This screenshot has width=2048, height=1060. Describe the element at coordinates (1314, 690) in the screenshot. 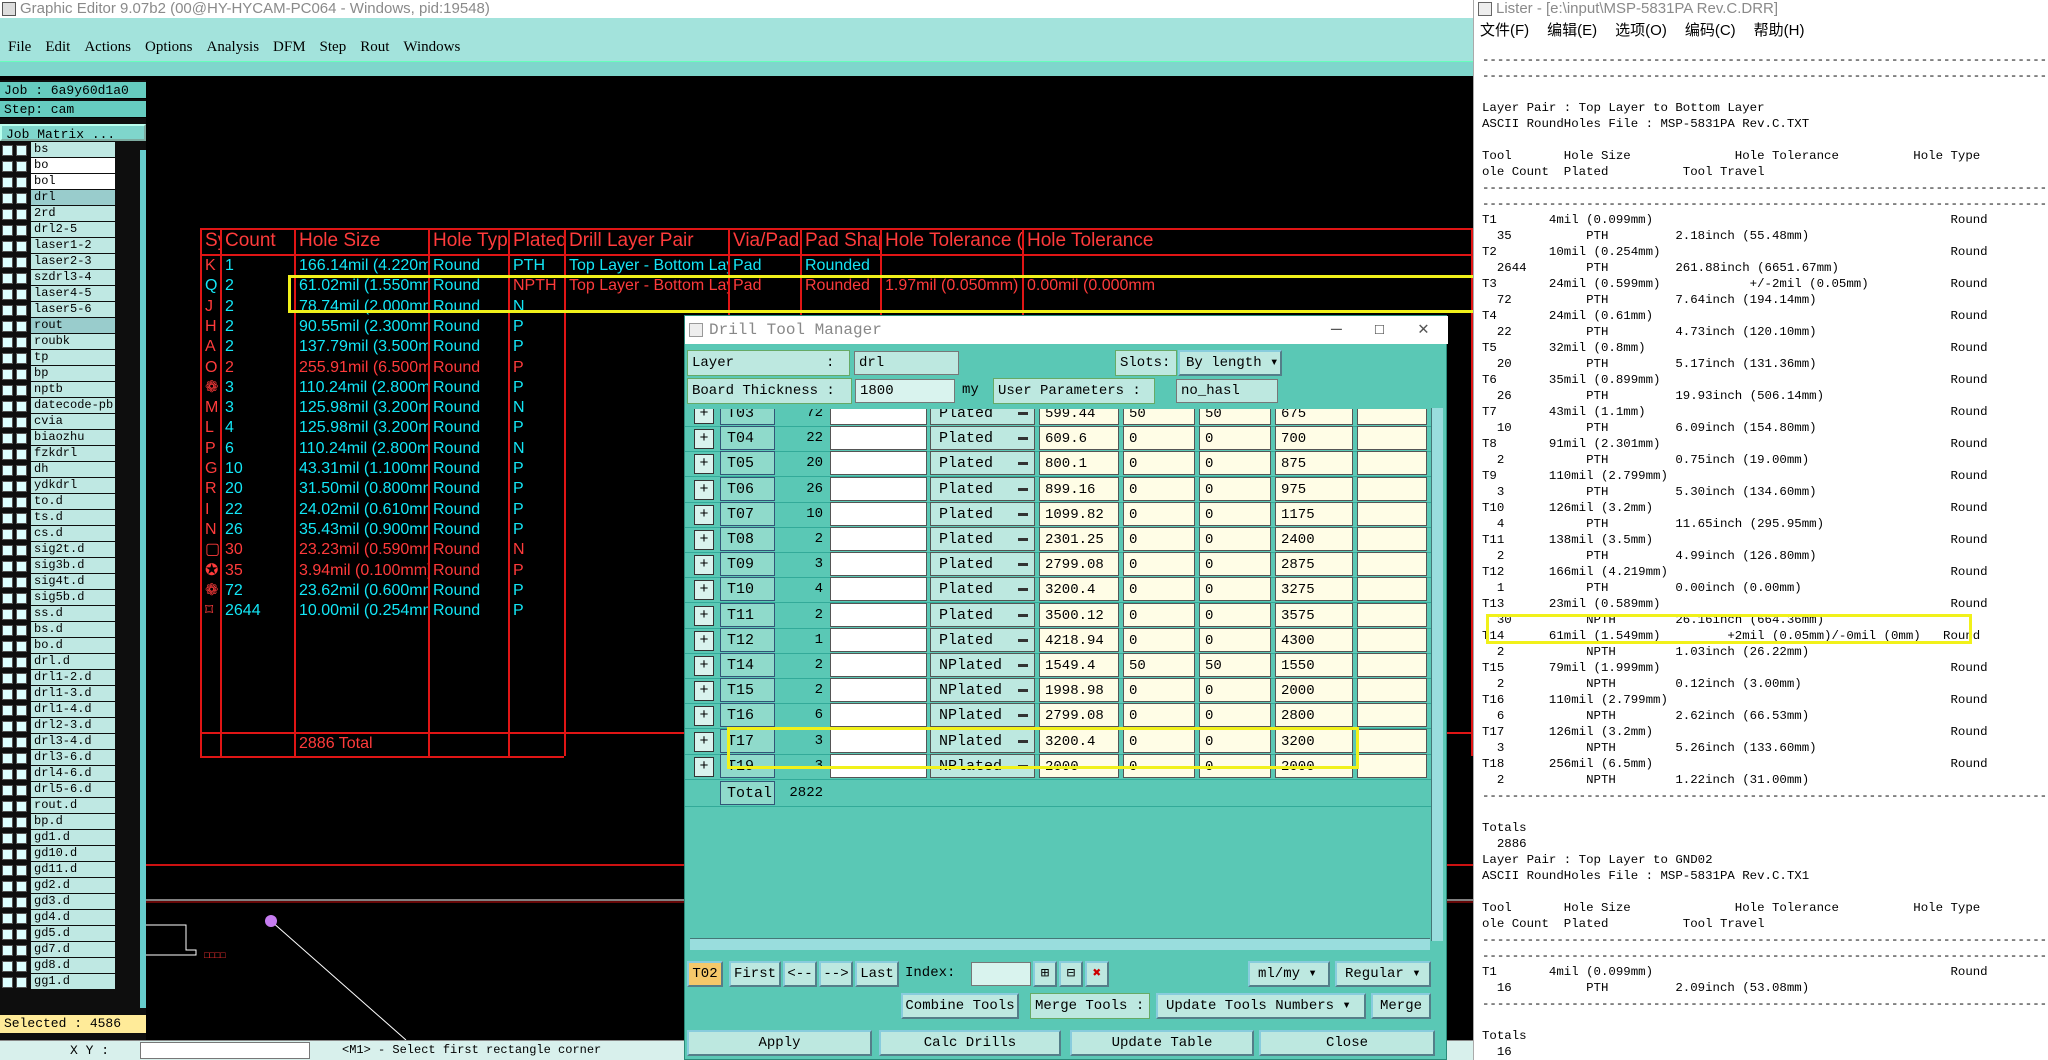

I see `finish-size-input: 2000` at that location.